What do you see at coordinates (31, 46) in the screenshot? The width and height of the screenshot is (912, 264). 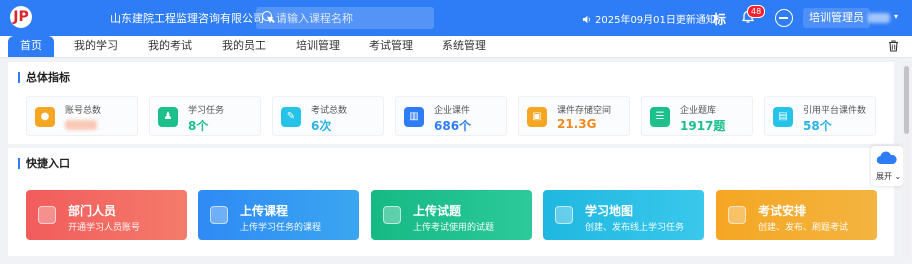 I see `tab-home: 首页` at bounding box center [31, 46].